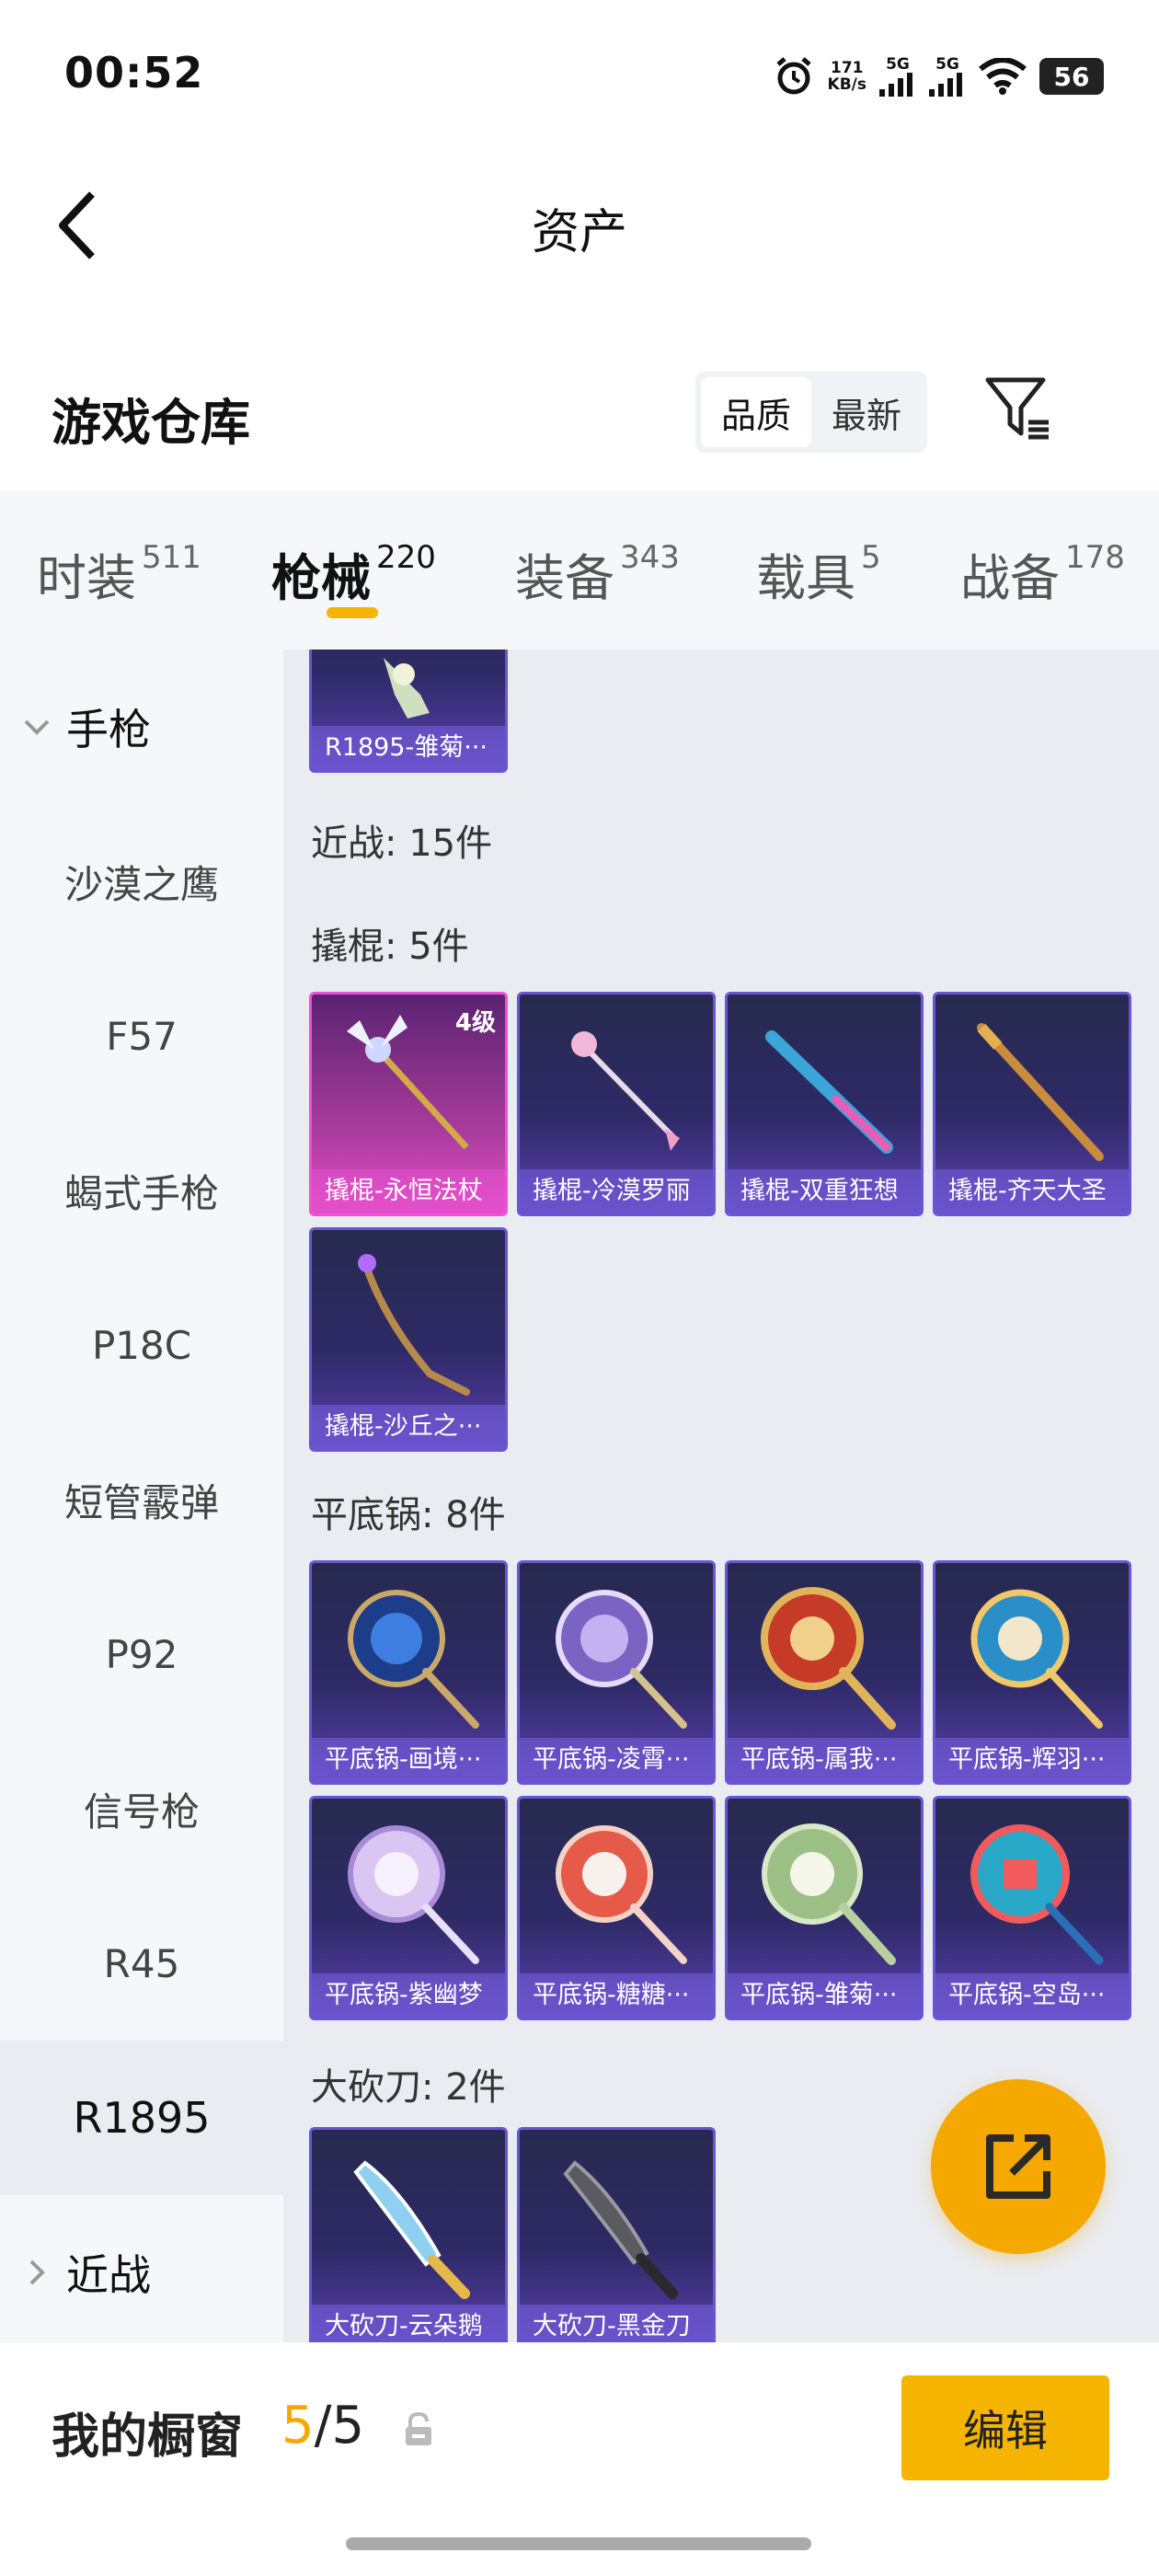  Describe the element at coordinates (323, 2425) in the screenshot. I see `showcase-count: 5/5` at that location.